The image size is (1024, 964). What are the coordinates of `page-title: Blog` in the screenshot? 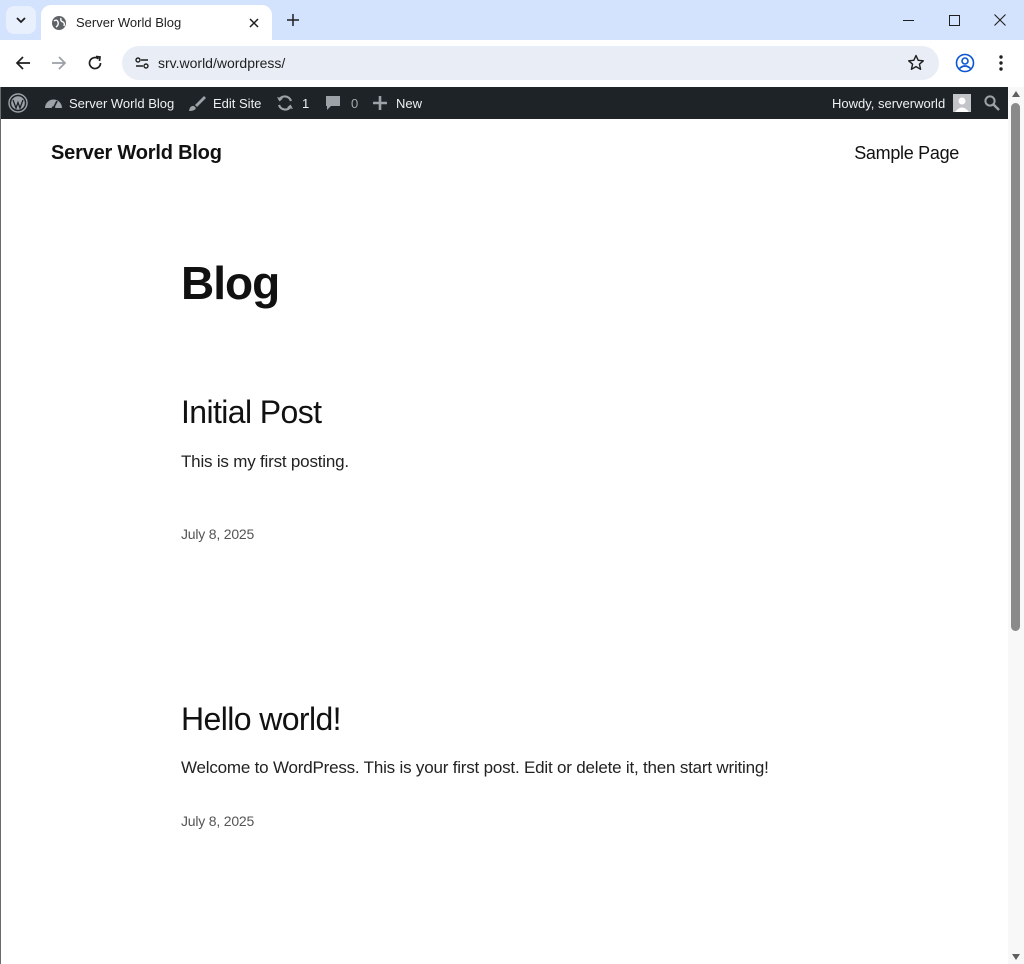 It's located at (230, 283).